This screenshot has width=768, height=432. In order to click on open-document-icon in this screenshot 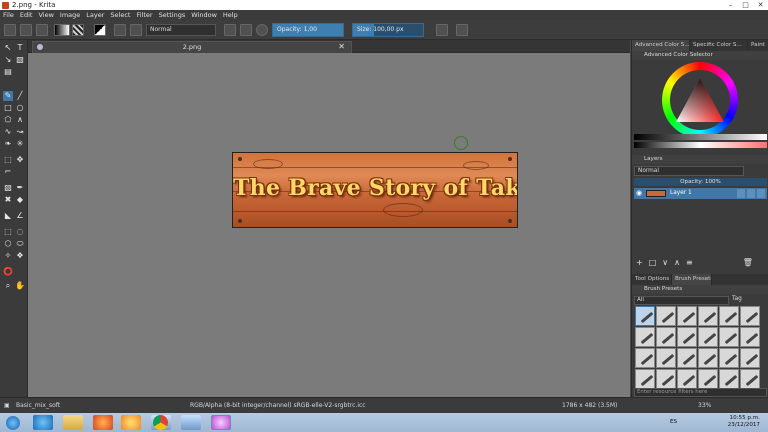, I will do `click(26, 30)`.